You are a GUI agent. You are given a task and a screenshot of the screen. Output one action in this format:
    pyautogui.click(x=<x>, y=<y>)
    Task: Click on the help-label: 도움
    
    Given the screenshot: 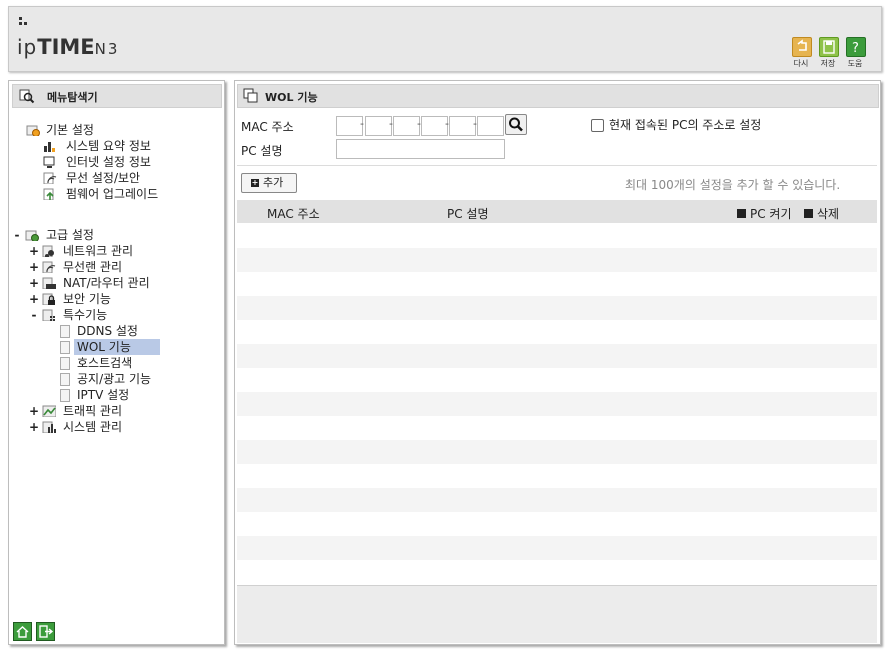 What is the action you would take?
    pyautogui.click(x=855, y=63)
    